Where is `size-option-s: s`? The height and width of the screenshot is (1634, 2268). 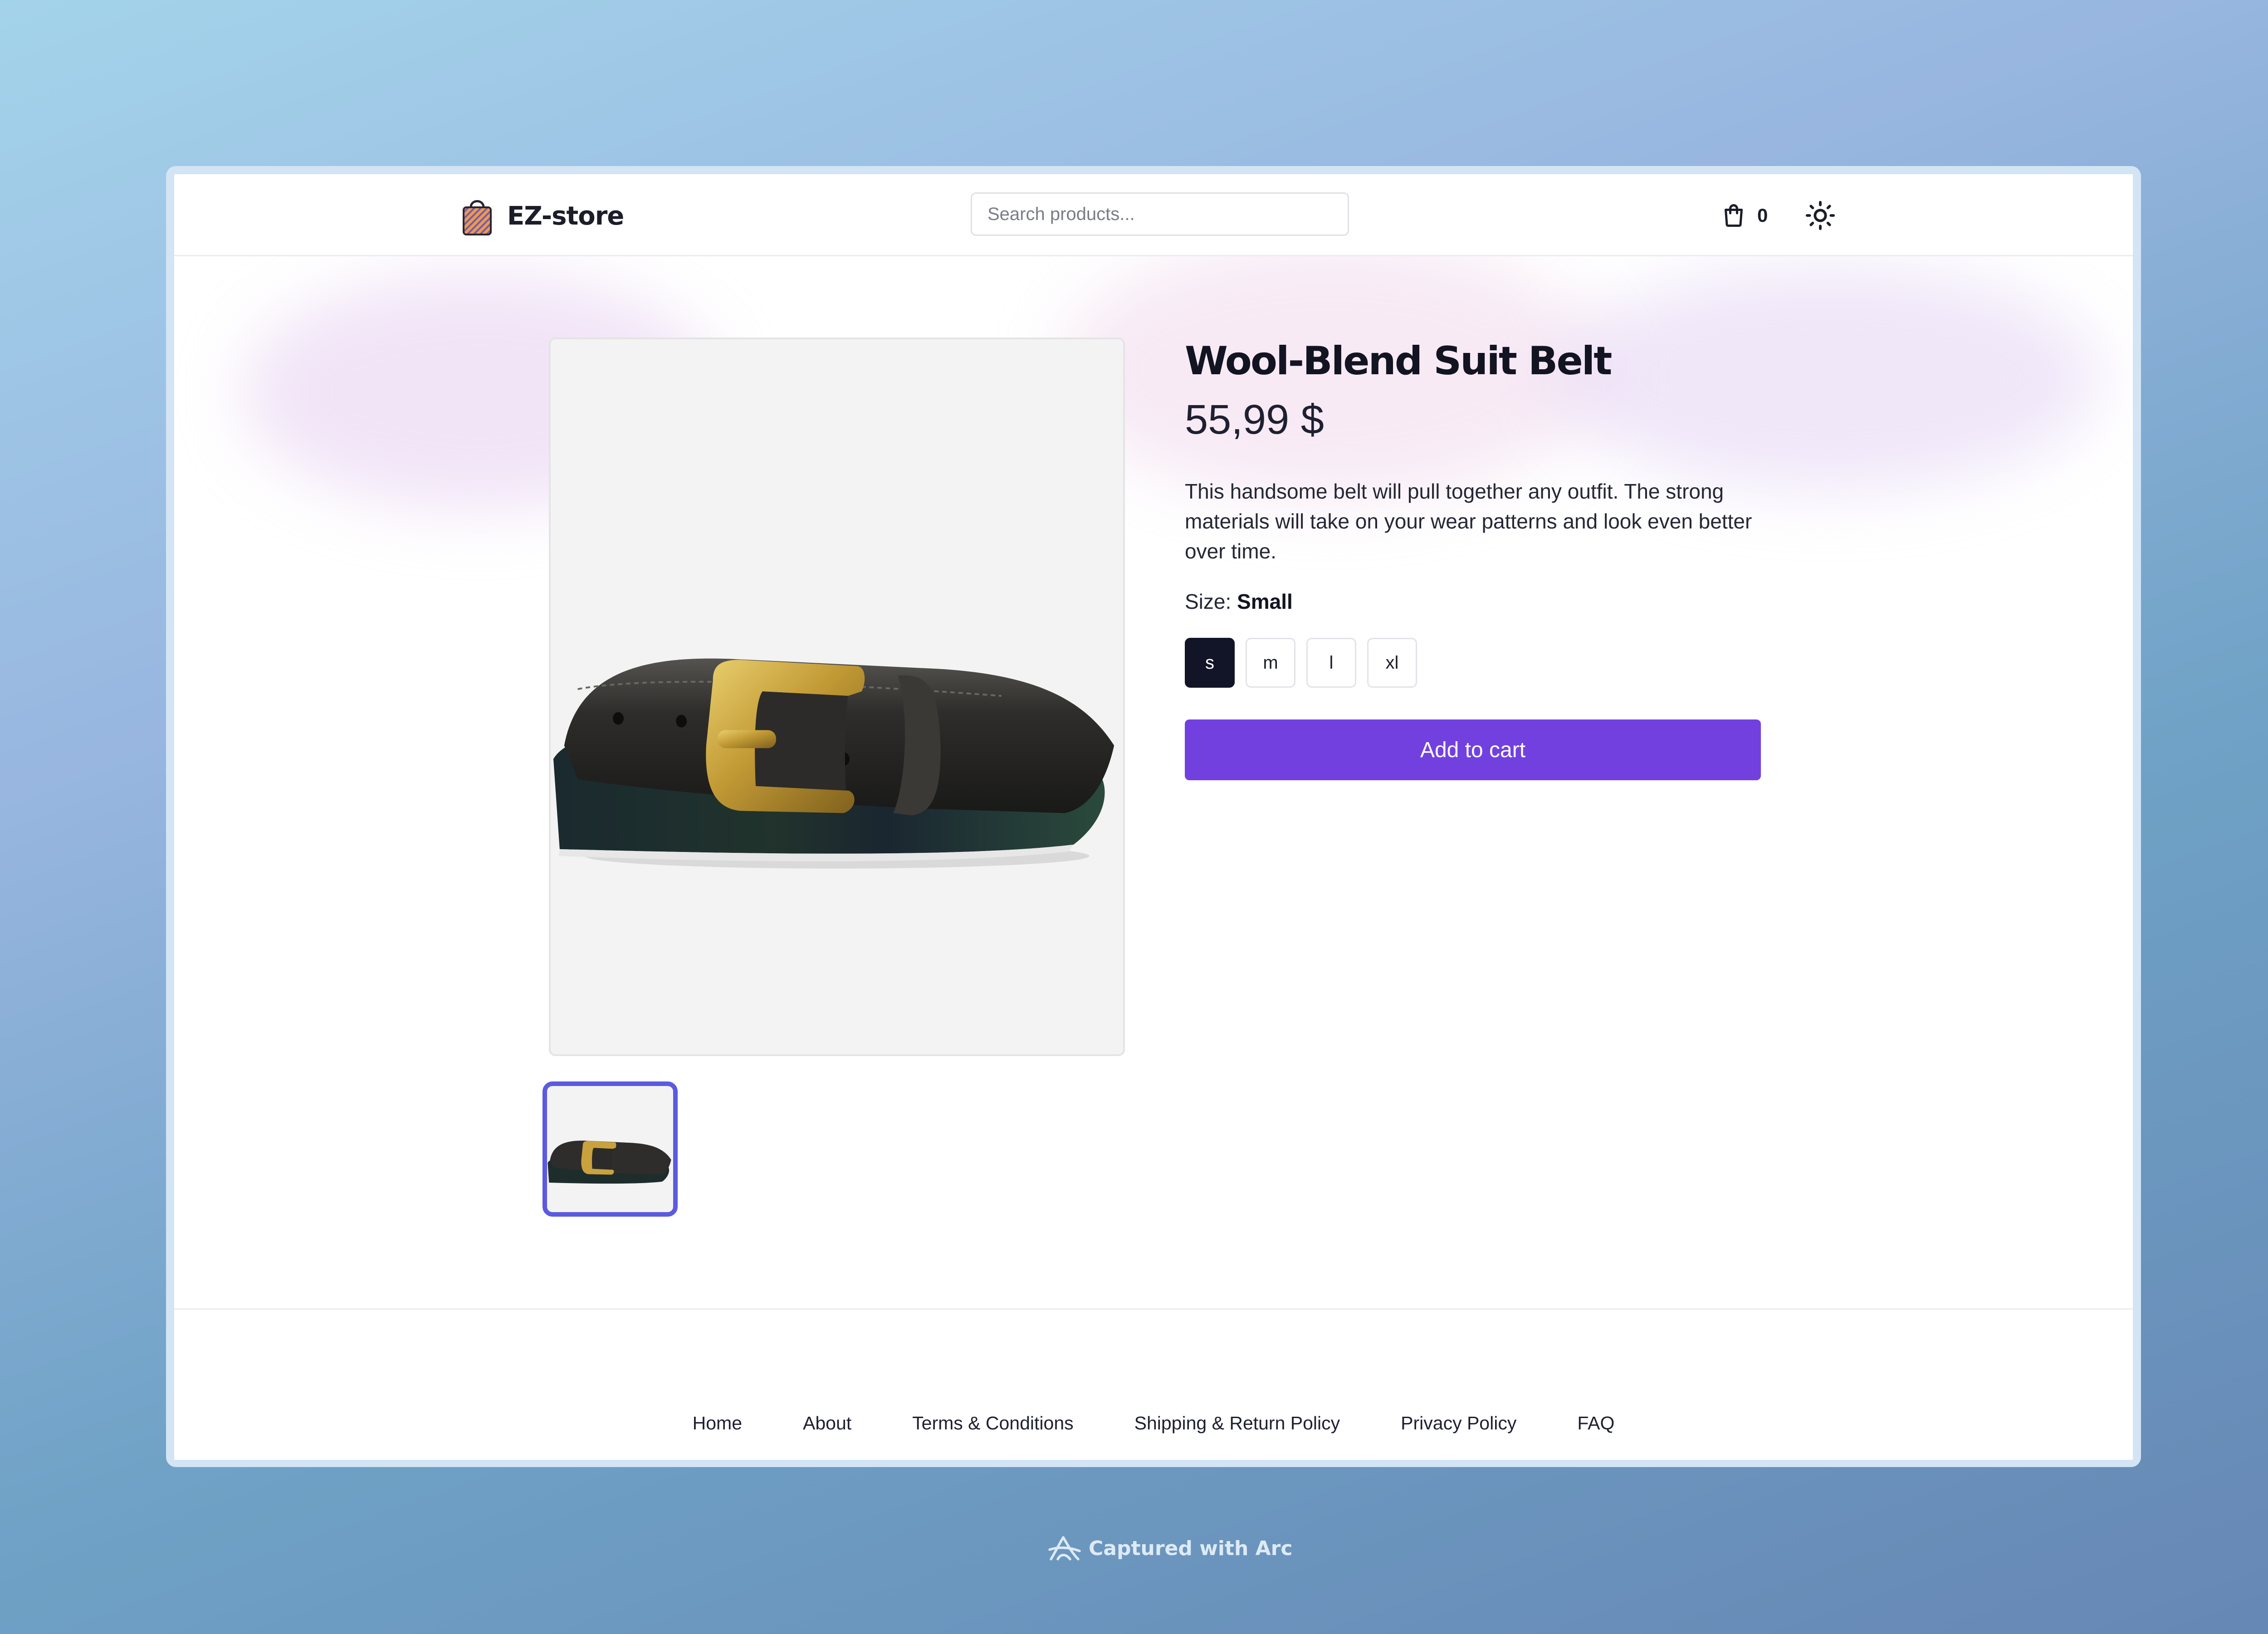
size-option-s: s is located at coordinates (1210, 663).